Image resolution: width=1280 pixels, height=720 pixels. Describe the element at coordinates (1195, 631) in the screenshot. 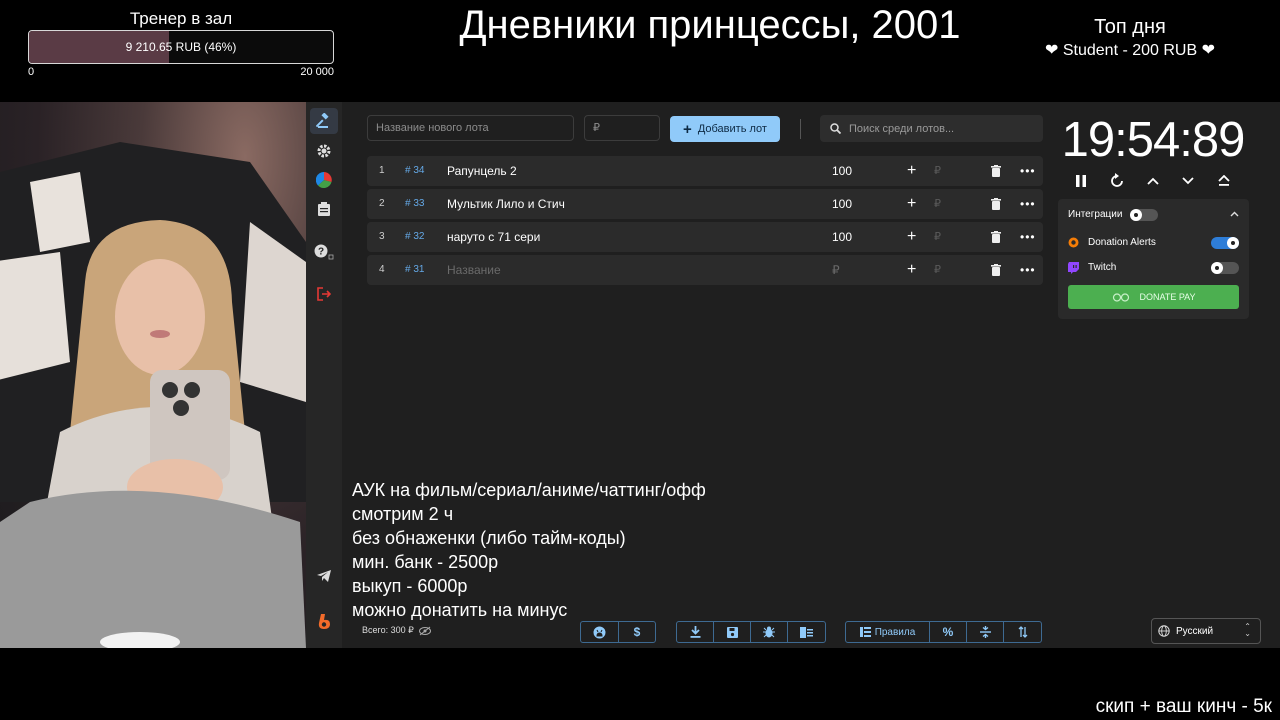

I see `language-value: Русский` at that location.